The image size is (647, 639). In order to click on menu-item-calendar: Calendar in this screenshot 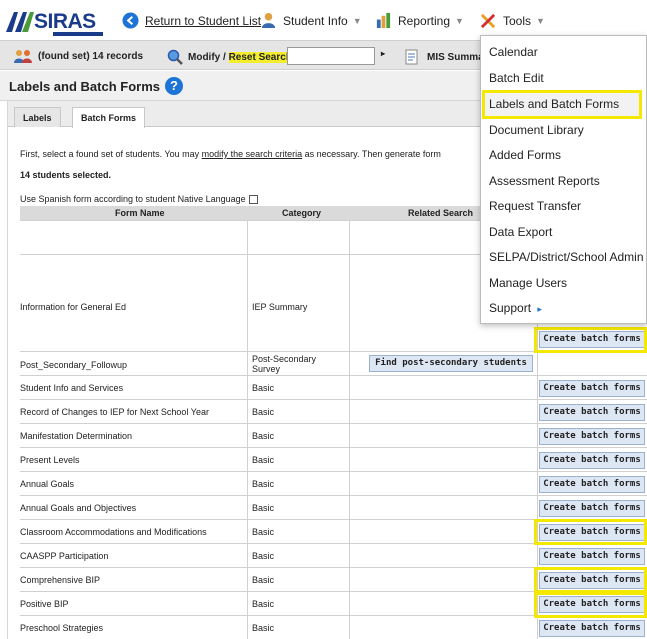, I will do `click(513, 52)`.